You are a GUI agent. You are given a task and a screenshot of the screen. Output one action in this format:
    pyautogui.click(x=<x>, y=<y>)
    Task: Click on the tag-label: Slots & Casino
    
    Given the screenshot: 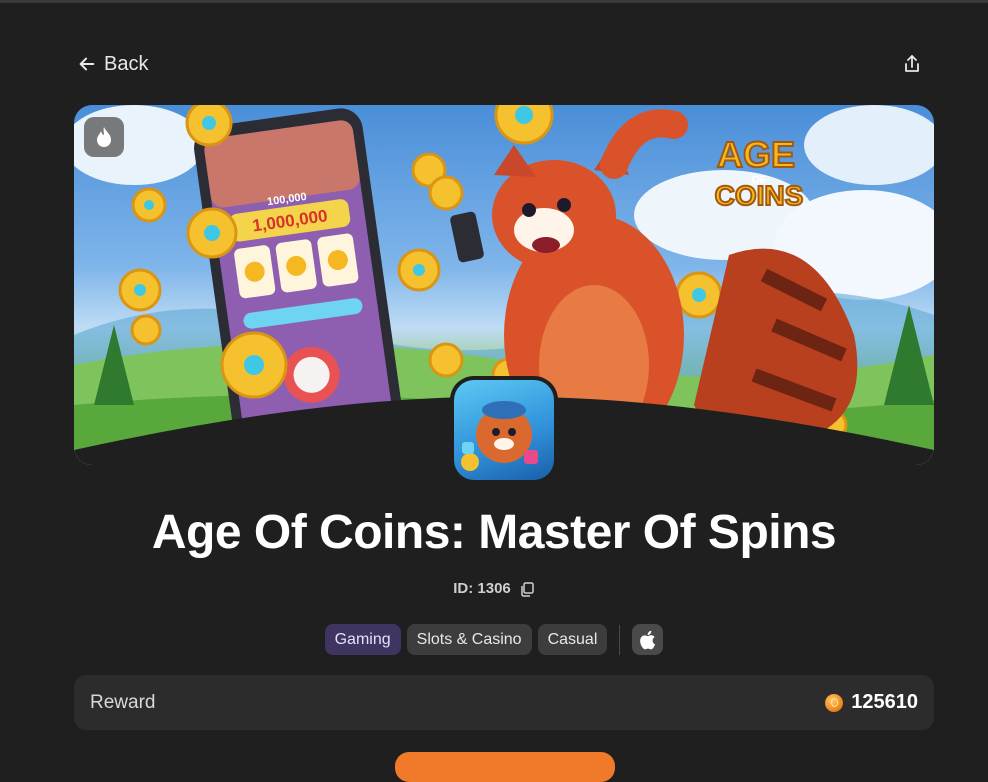 What is the action you would take?
    pyautogui.click(x=469, y=639)
    